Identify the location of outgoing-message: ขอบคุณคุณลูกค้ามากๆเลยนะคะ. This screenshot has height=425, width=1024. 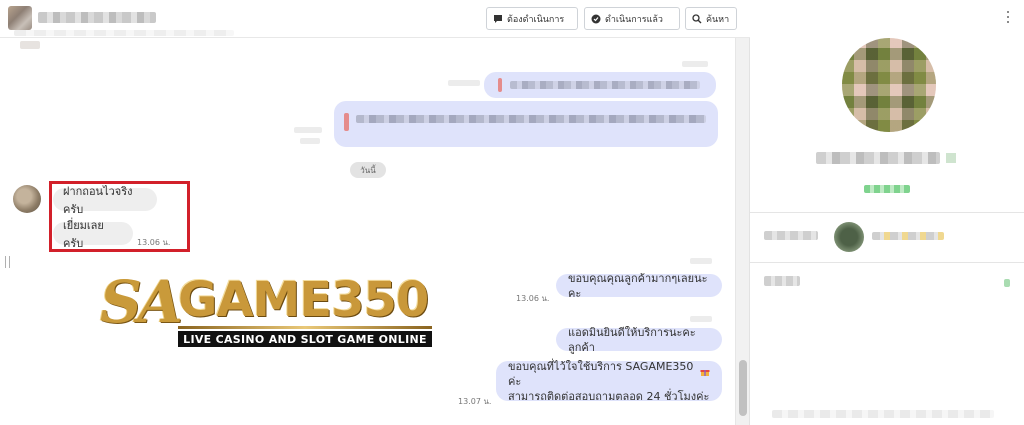
(639, 286).